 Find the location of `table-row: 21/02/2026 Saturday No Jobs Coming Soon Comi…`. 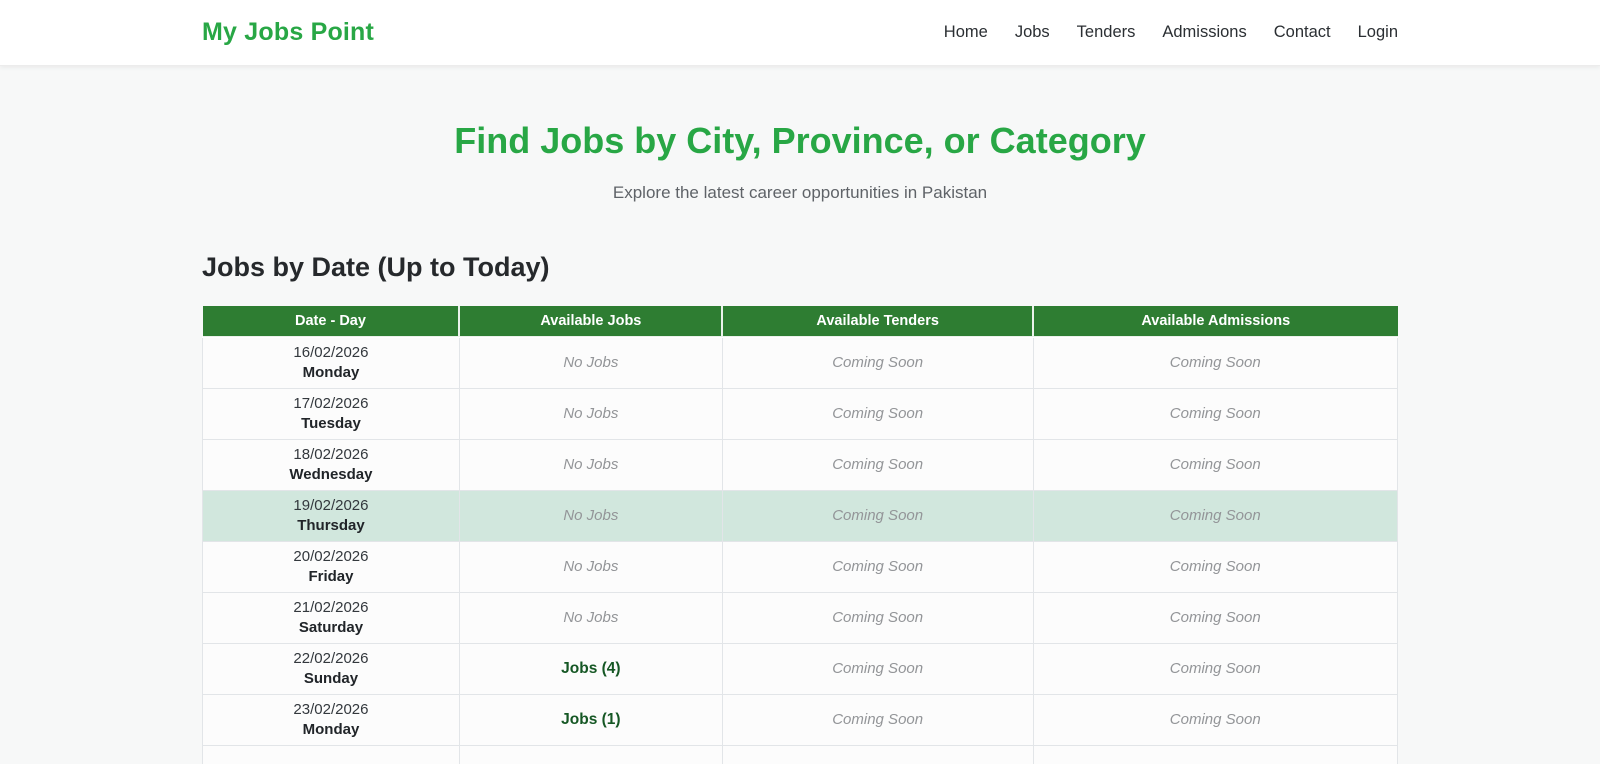

table-row: 21/02/2026 Saturday No Jobs Coming Soon Comi… is located at coordinates (800, 618).